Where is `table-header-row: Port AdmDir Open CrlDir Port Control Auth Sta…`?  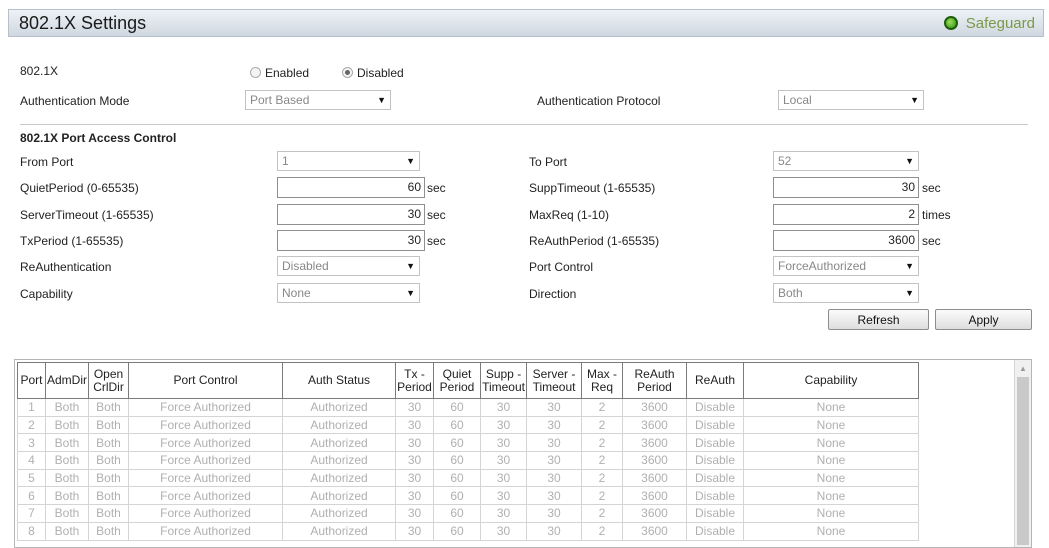
table-header-row: Port AdmDir Open CrlDir Port Control Auth Sta… is located at coordinates (468, 380).